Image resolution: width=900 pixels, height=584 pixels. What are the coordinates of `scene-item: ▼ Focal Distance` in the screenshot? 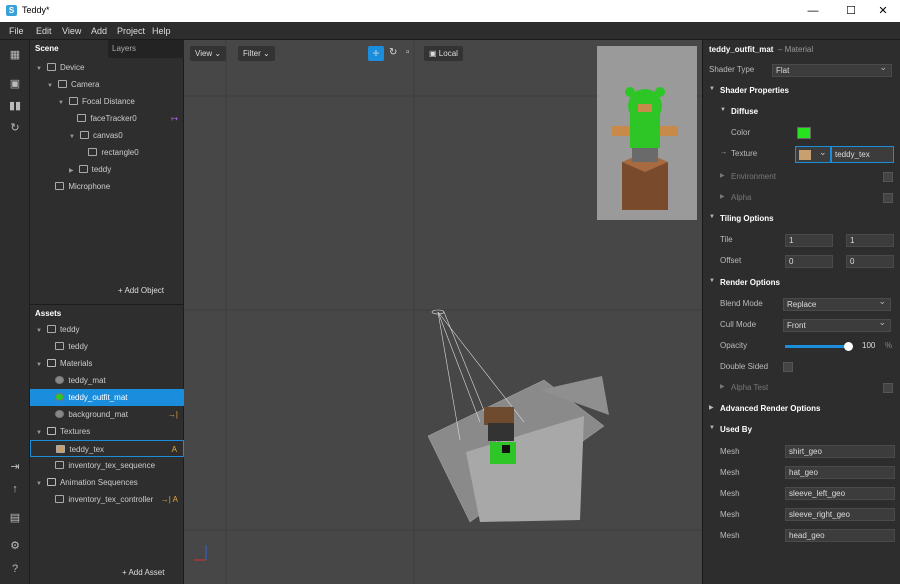 It's located at (107, 101).